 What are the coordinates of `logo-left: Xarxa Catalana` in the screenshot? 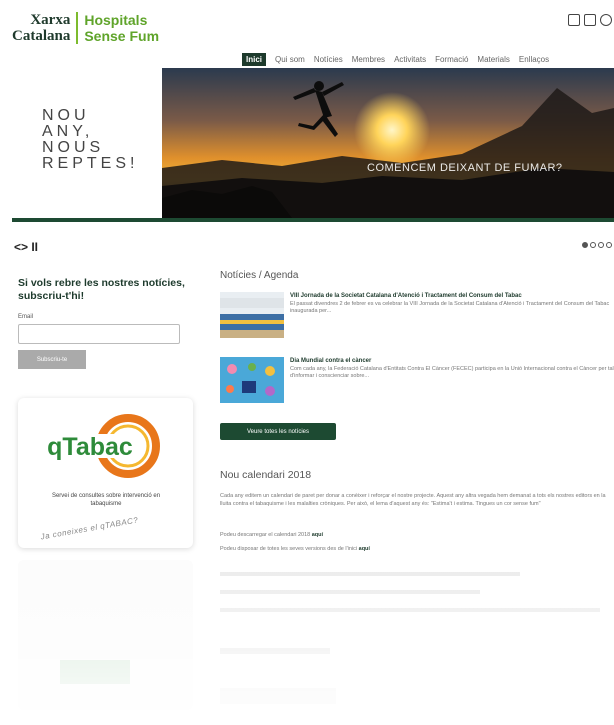 It's located at (44, 28).